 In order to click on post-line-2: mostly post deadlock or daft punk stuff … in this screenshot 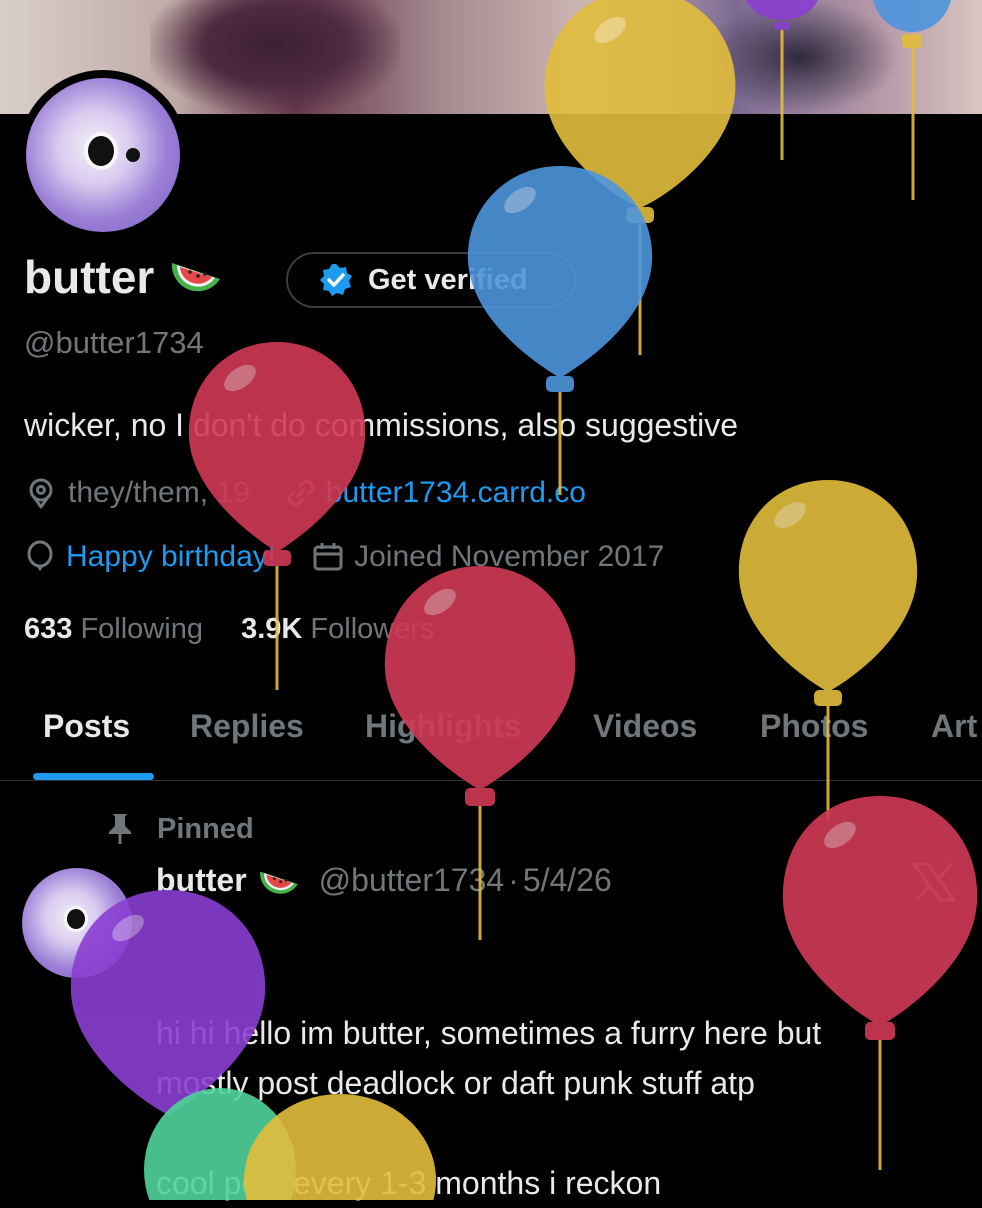, I will do `click(455, 1083)`.